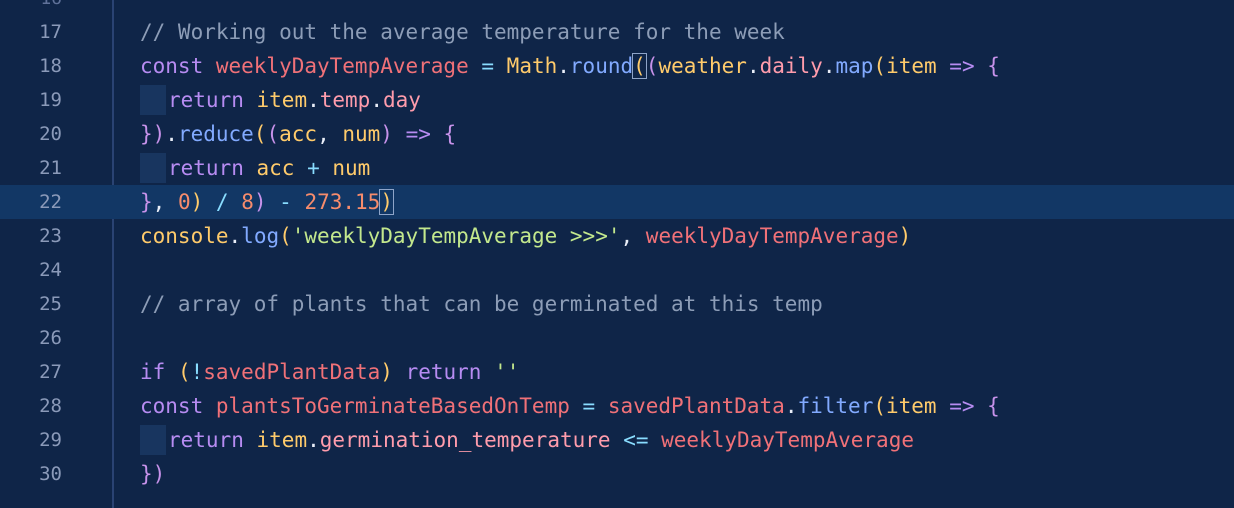  I want to click on code-token: Math, so click(532, 66).